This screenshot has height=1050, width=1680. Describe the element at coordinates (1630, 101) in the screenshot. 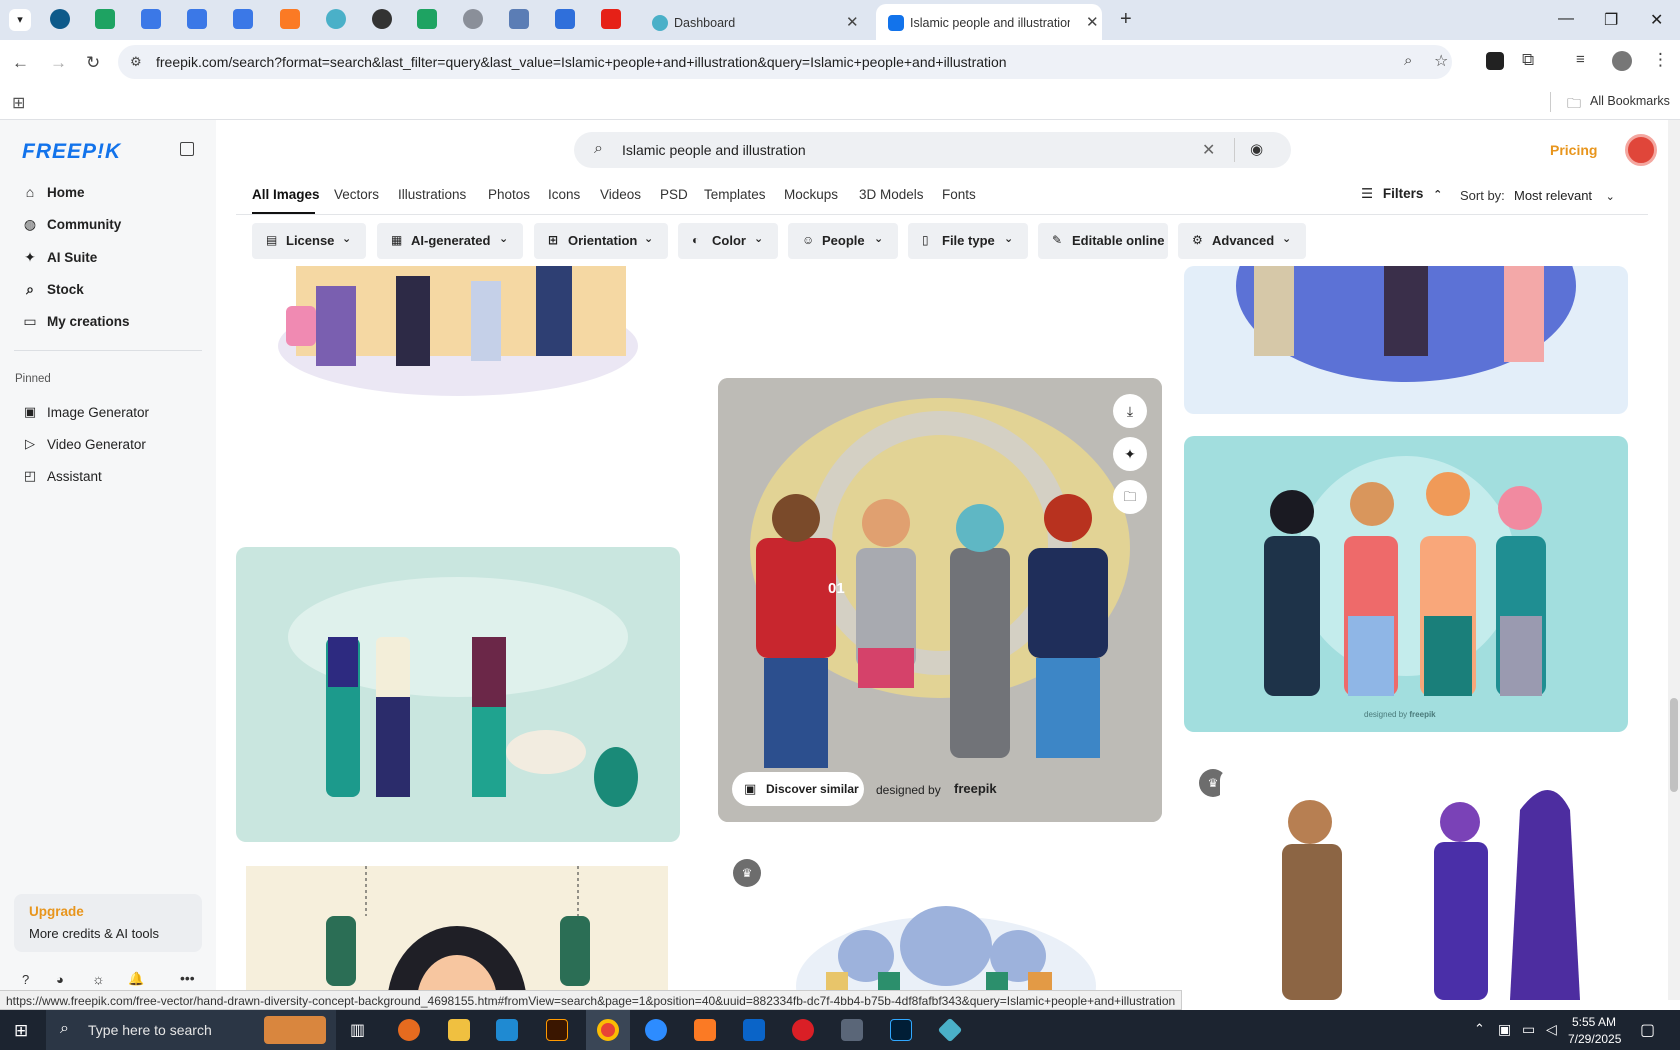

I see `all-bookmarks-link: All Bookmarks` at that location.